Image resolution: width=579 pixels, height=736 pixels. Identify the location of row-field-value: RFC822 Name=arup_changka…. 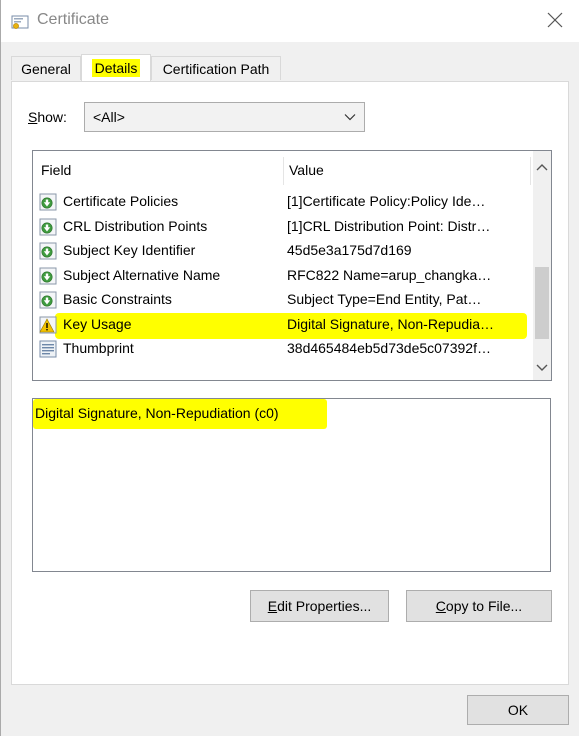
(389, 274).